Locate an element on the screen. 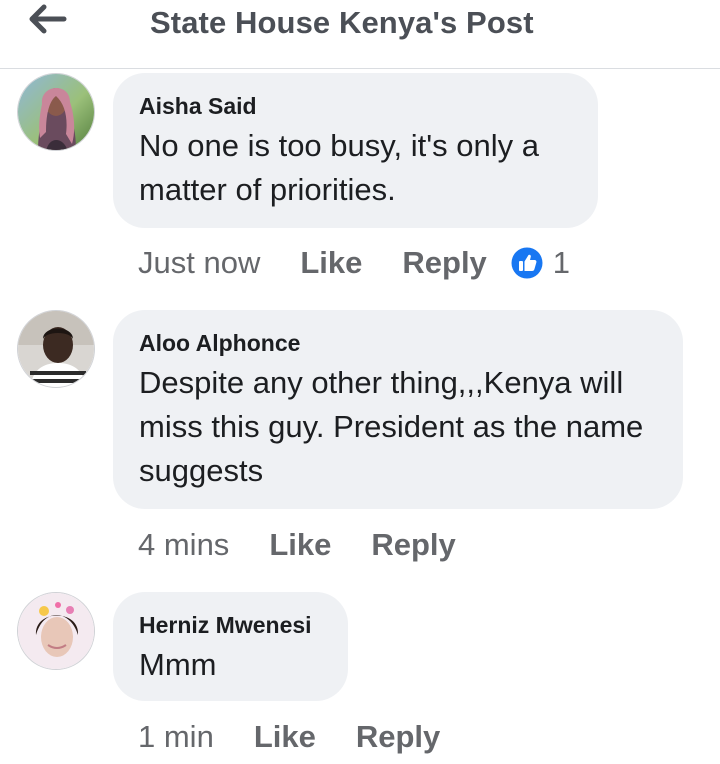 The height and width of the screenshot is (764, 720). arrow-left-icon is located at coordinates (48, 19).